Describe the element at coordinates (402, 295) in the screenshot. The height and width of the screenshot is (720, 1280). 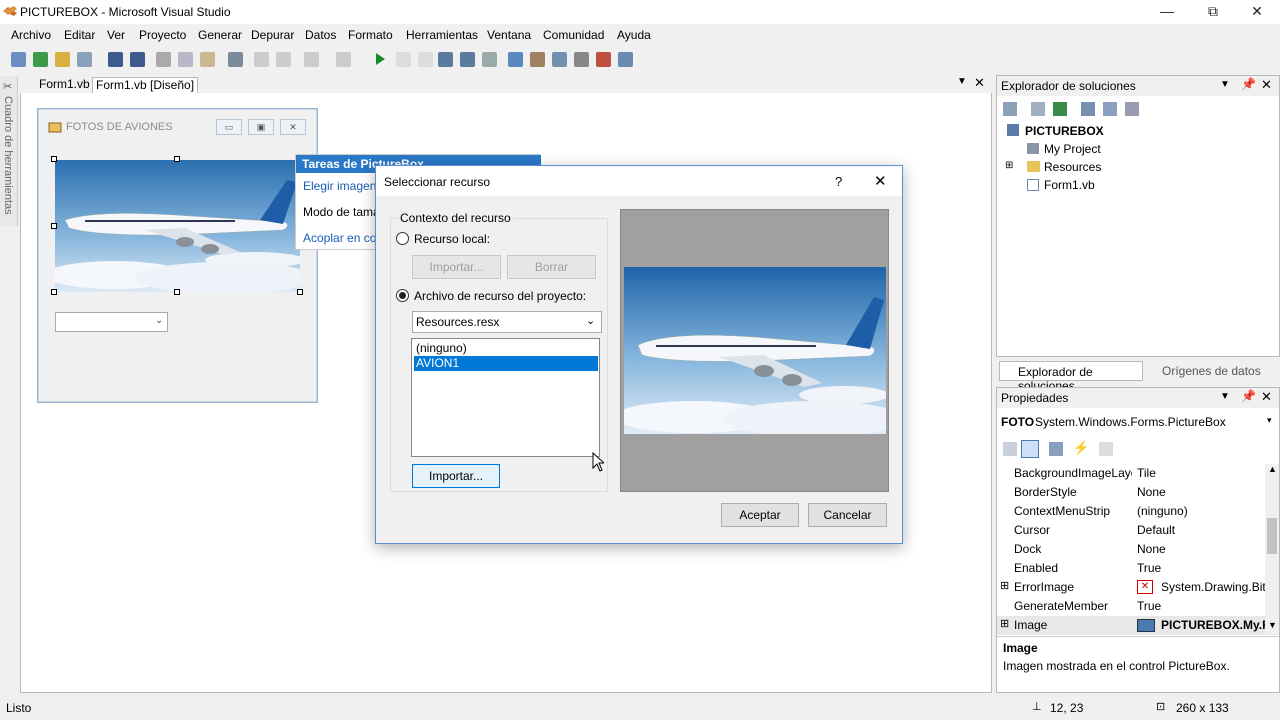
I see `project-resource-radio` at that location.